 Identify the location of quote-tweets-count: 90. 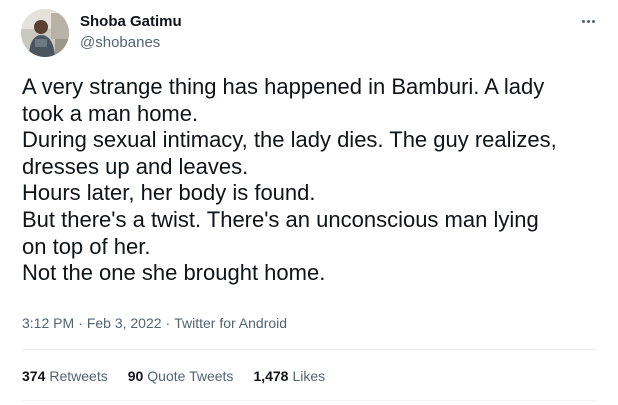
(135, 376).